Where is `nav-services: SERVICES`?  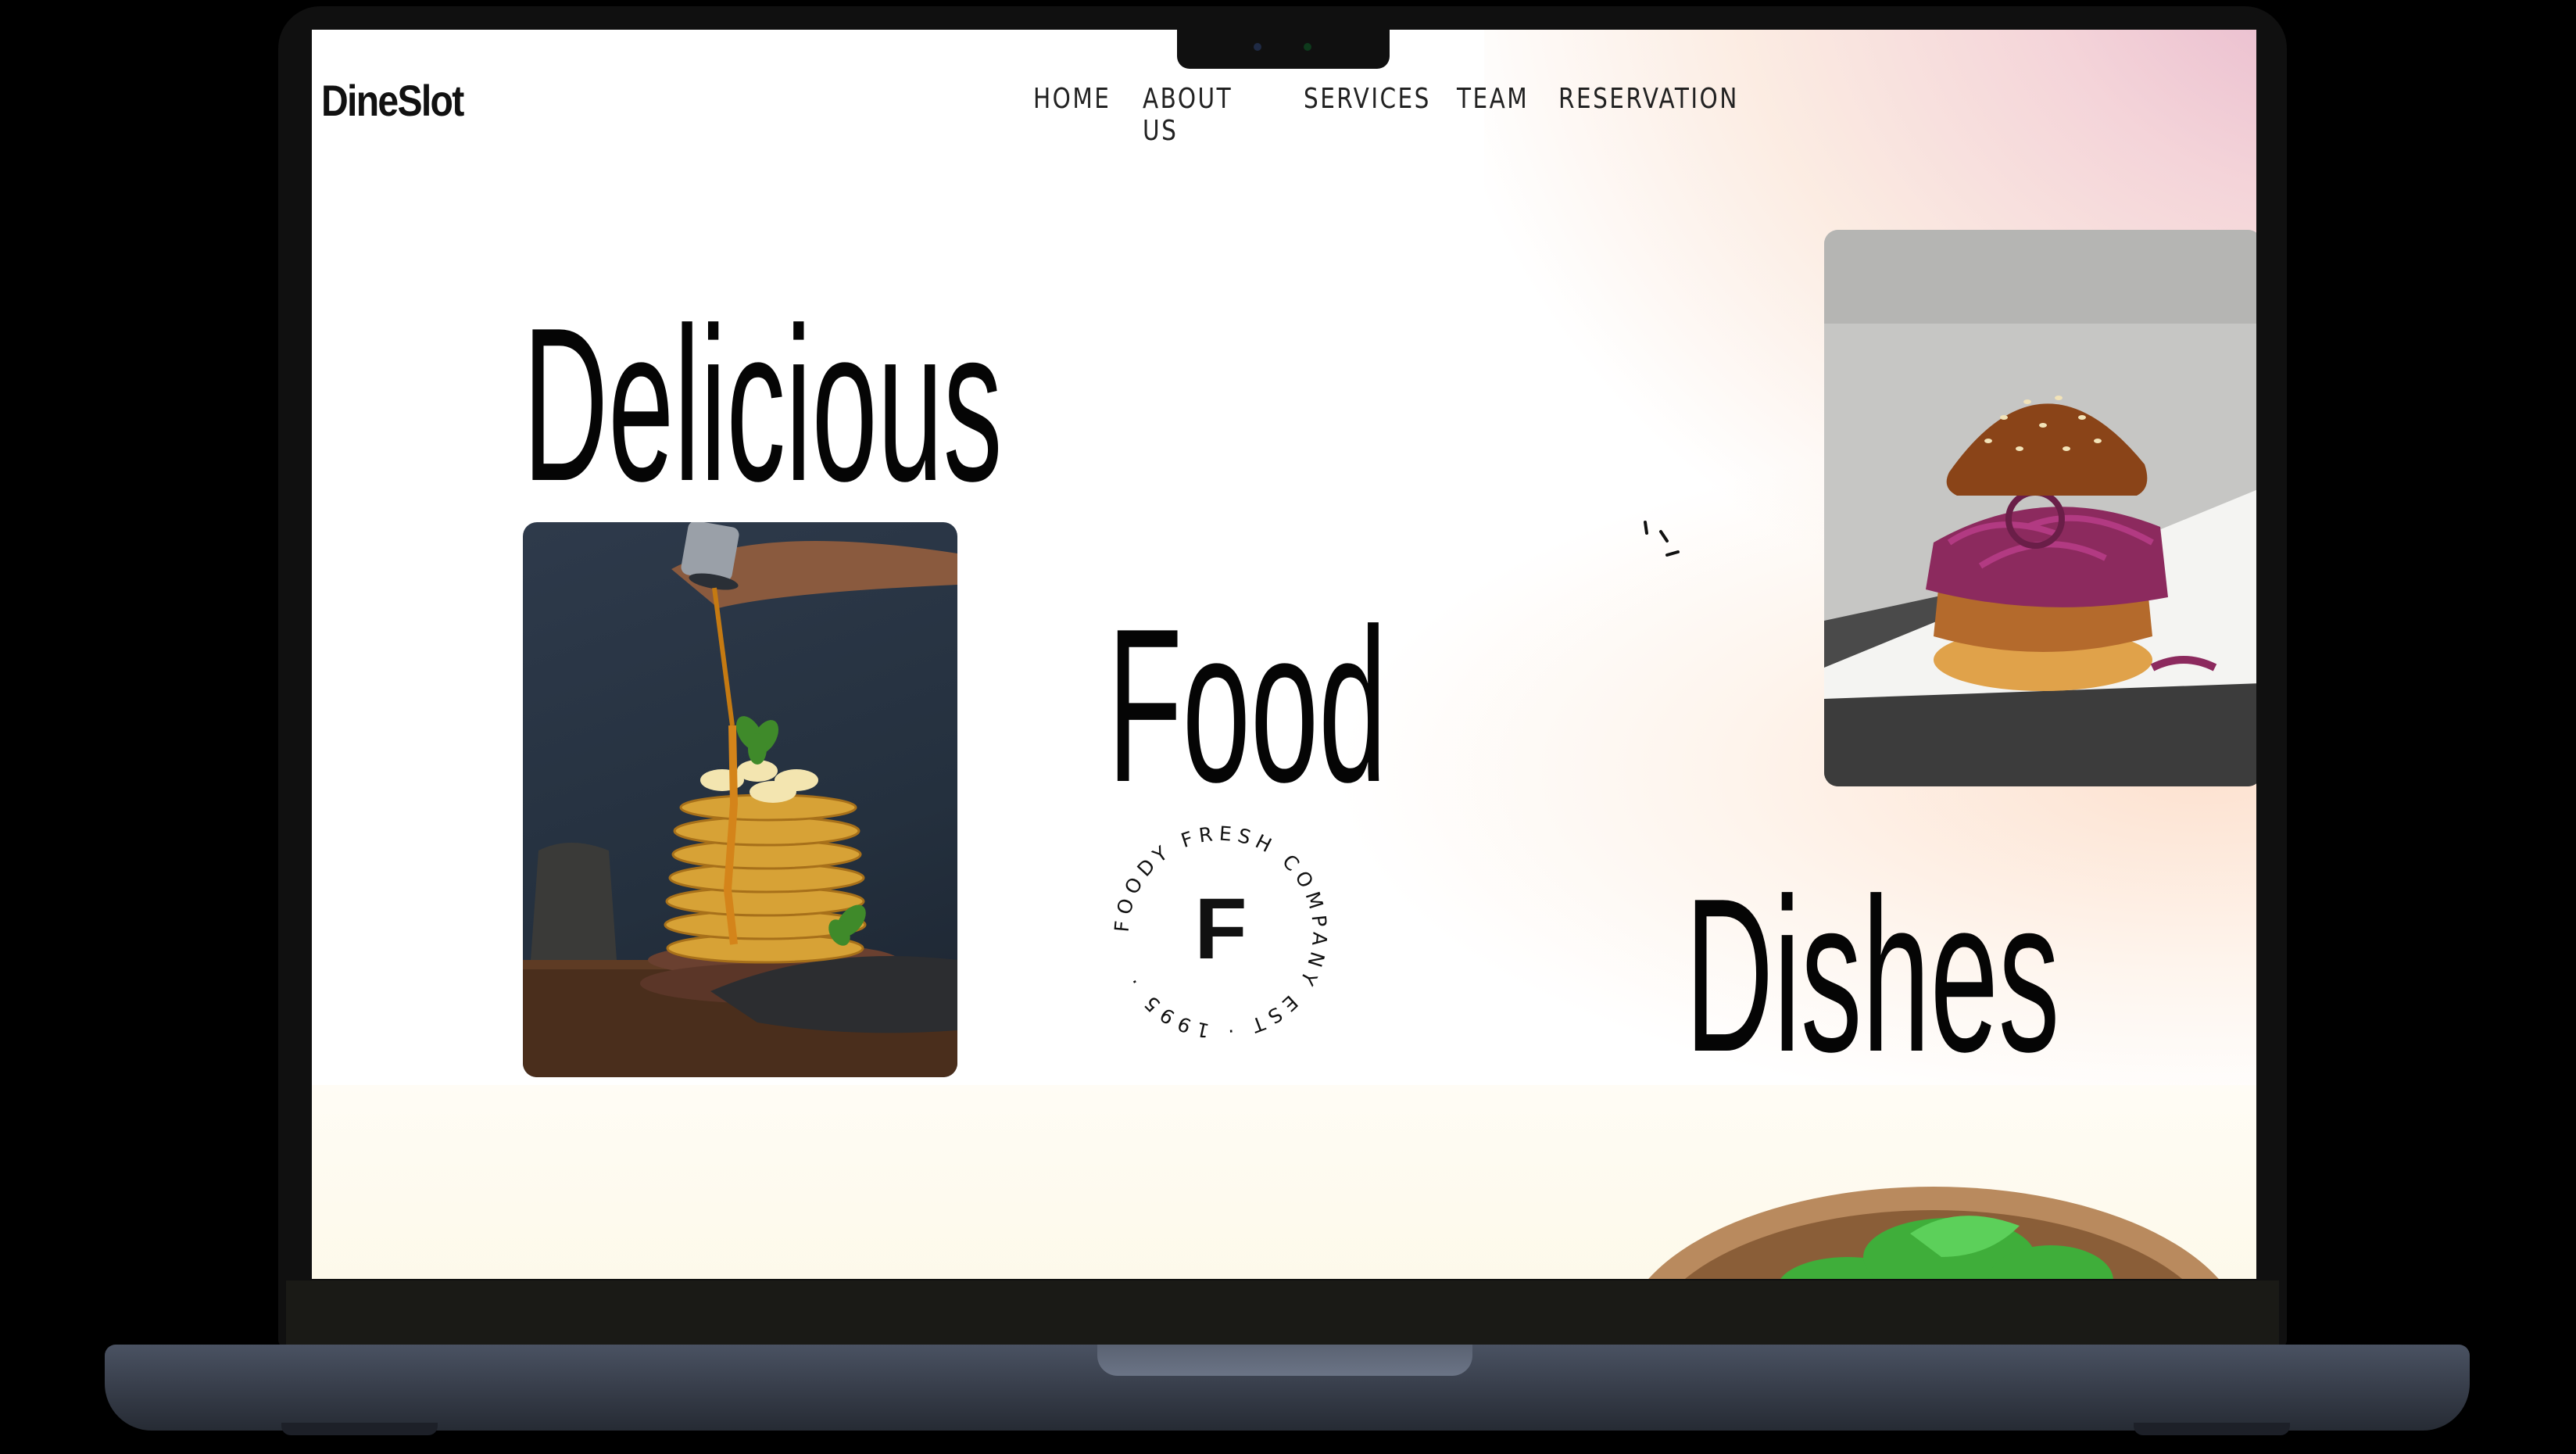
nav-services: SERVICES is located at coordinates (1366, 115).